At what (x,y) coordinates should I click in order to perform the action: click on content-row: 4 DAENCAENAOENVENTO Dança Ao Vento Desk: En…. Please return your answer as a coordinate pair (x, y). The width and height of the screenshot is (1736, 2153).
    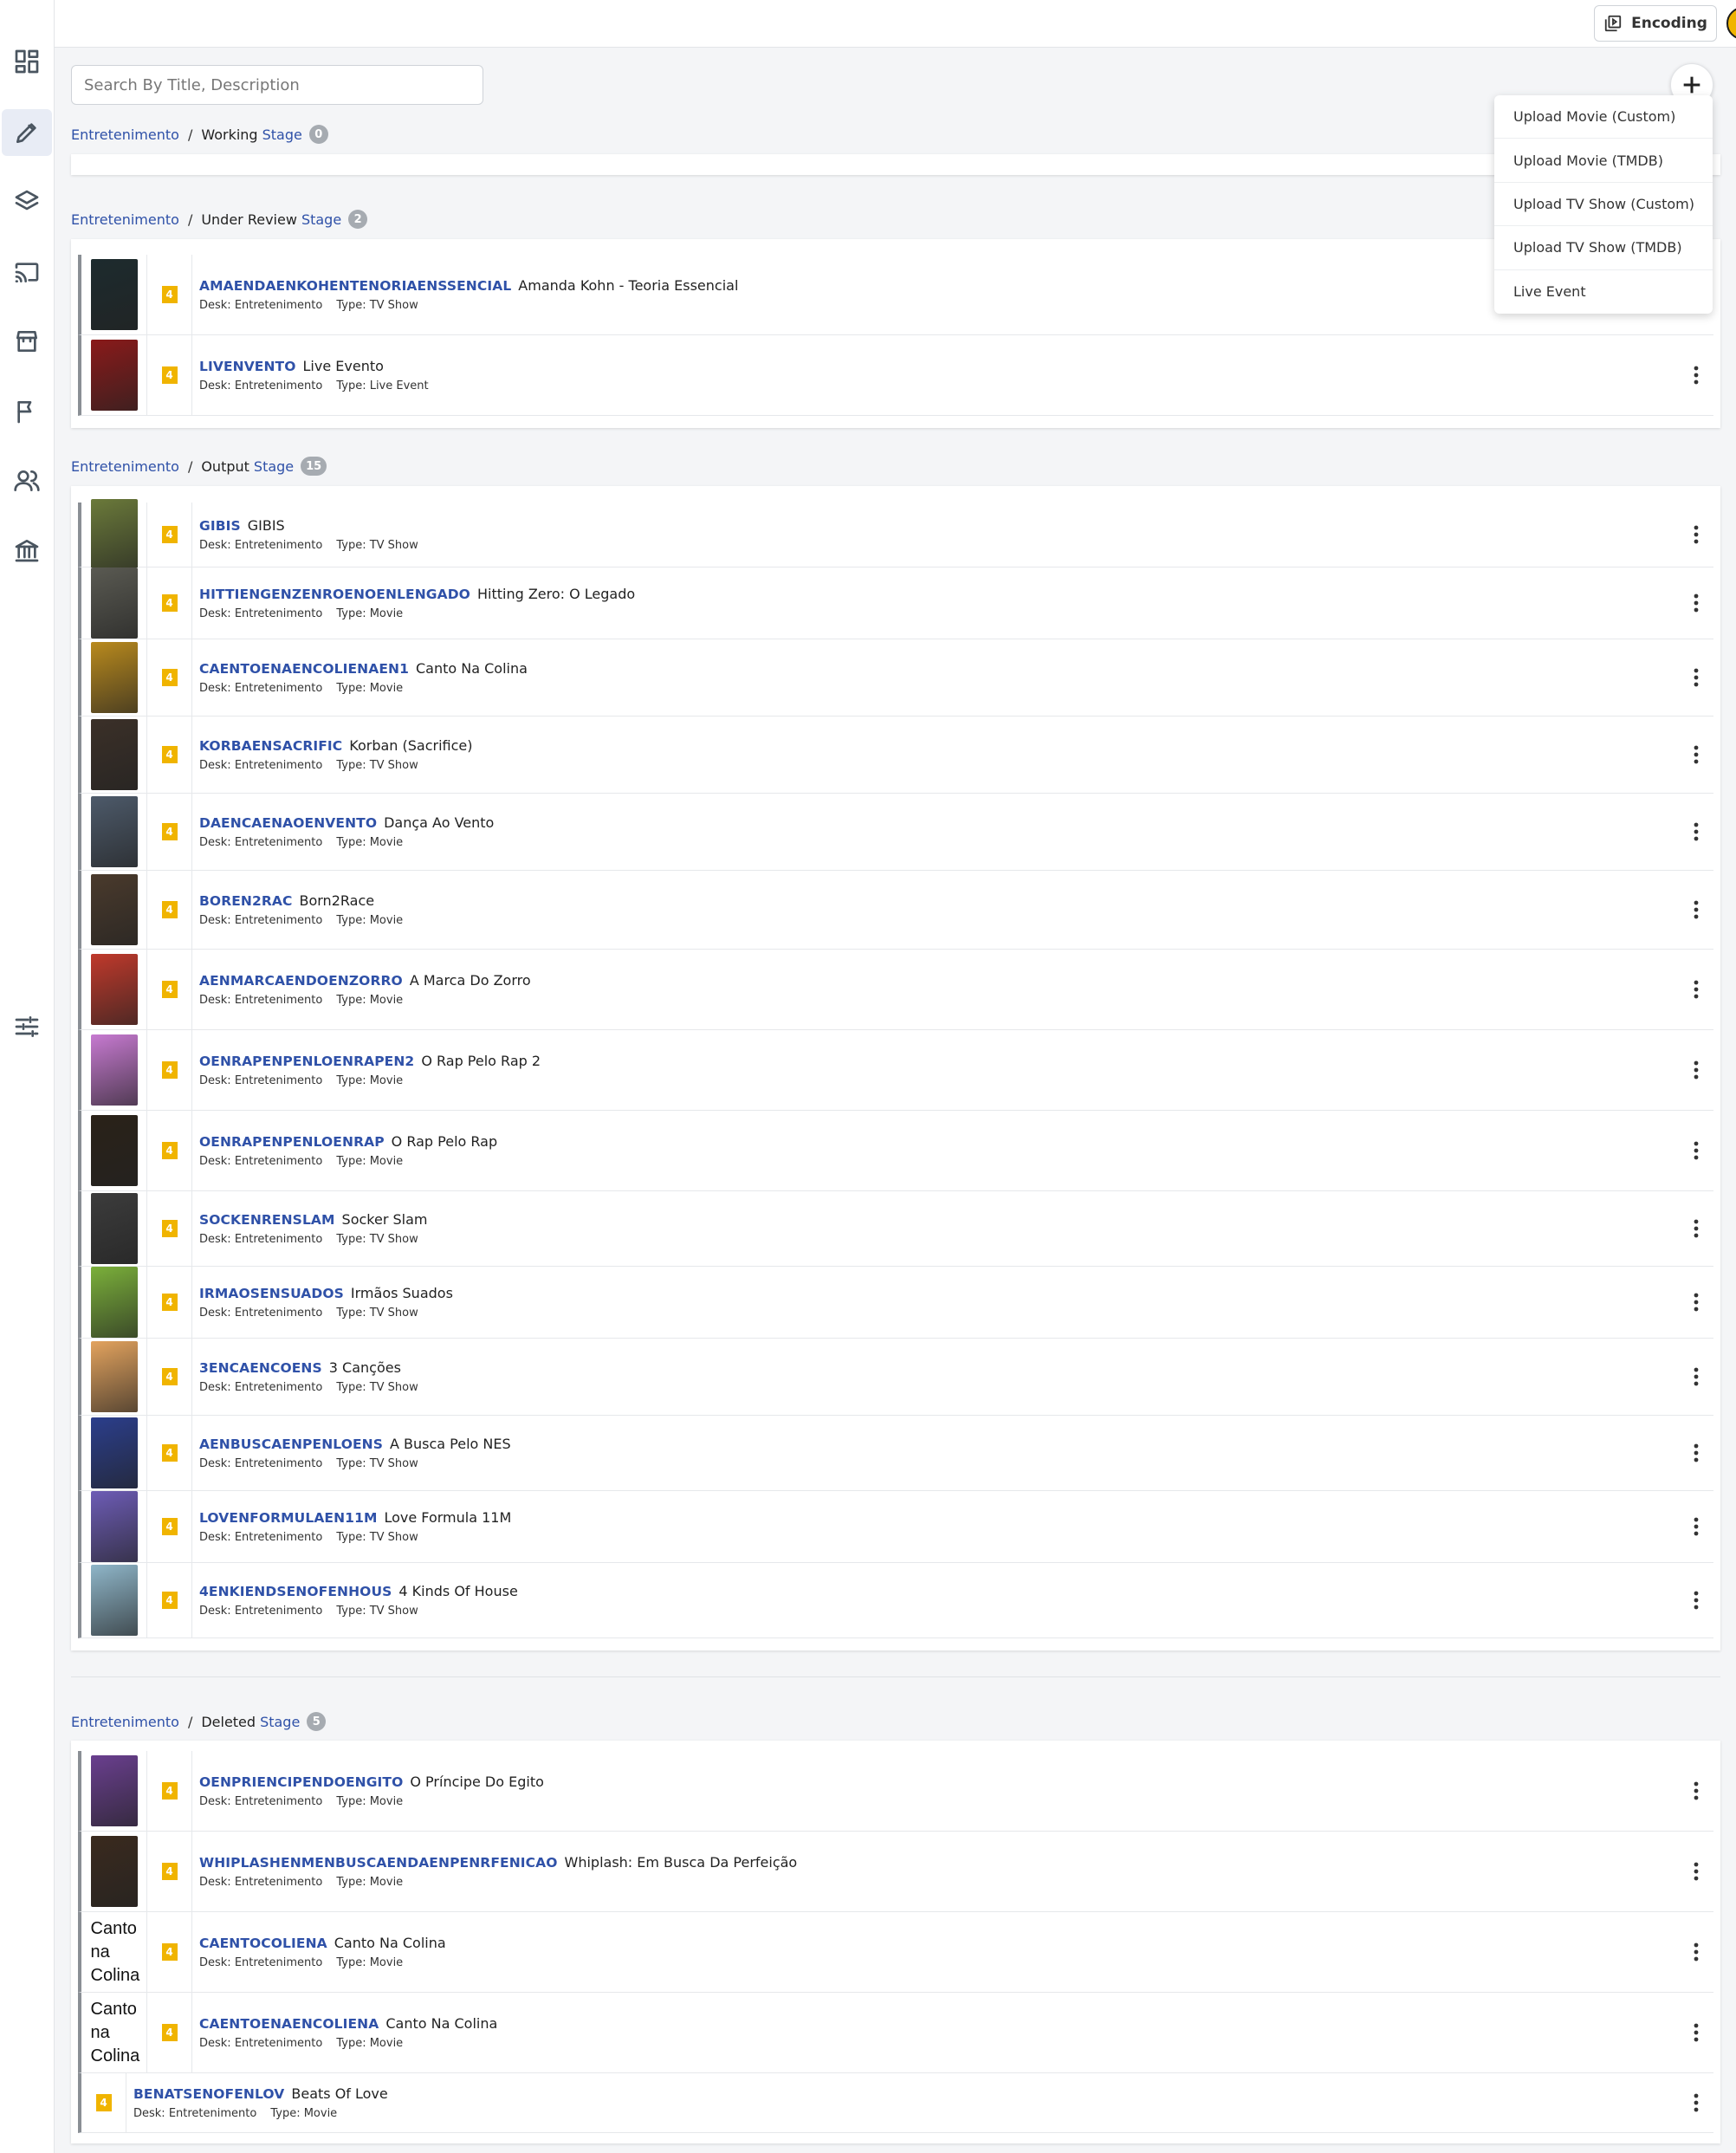
    Looking at the image, I should click on (895, 832).